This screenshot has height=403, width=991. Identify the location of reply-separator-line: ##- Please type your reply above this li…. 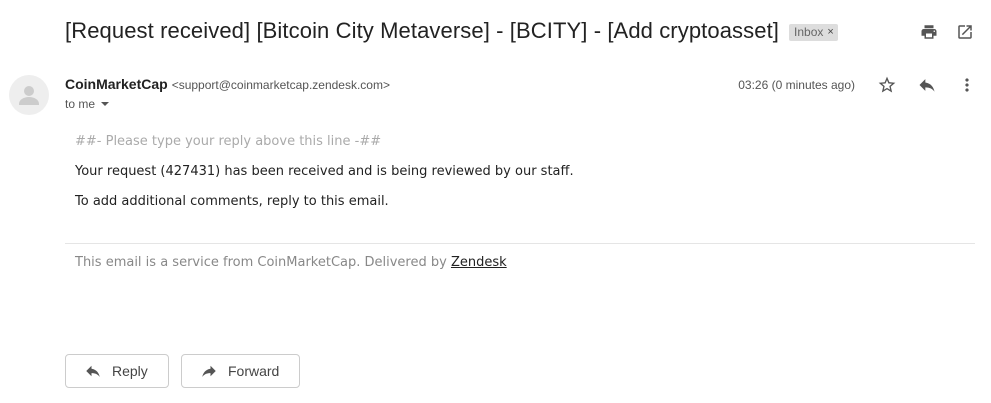
(228, 141).